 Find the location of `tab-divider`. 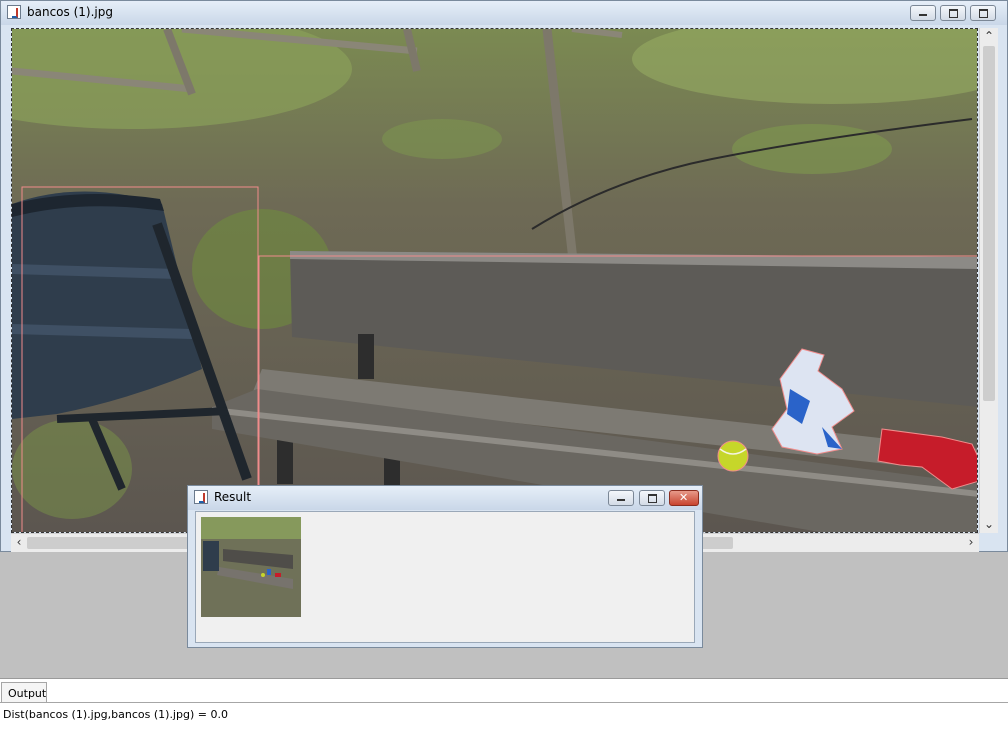

tab-divider is located at coordinates (504, 702).